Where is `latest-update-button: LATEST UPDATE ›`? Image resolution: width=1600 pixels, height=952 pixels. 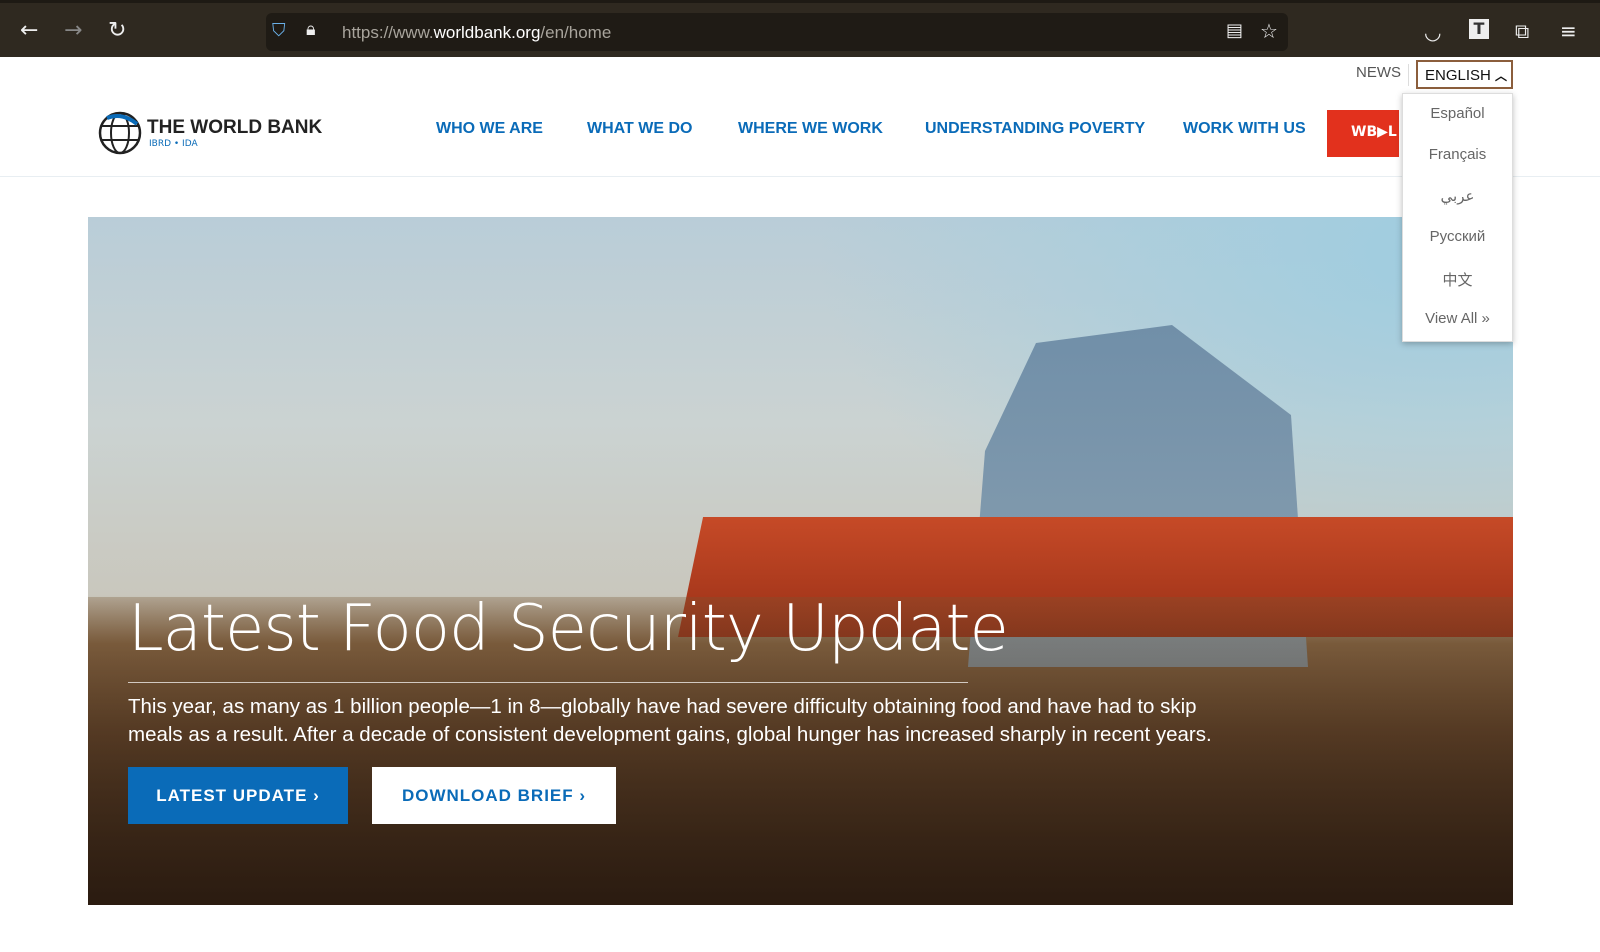
latest-update-button: LATEST UPDATE › is located at coordinates (238, 795).